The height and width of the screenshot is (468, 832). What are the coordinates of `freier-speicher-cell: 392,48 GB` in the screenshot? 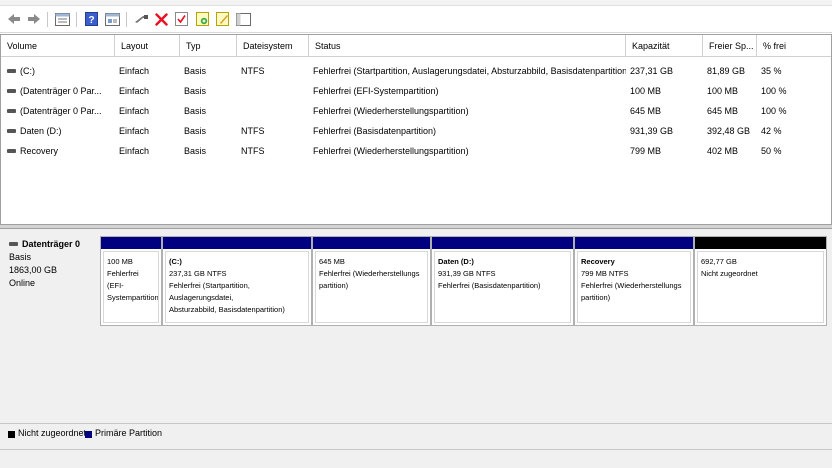 It's located at (729, 131).